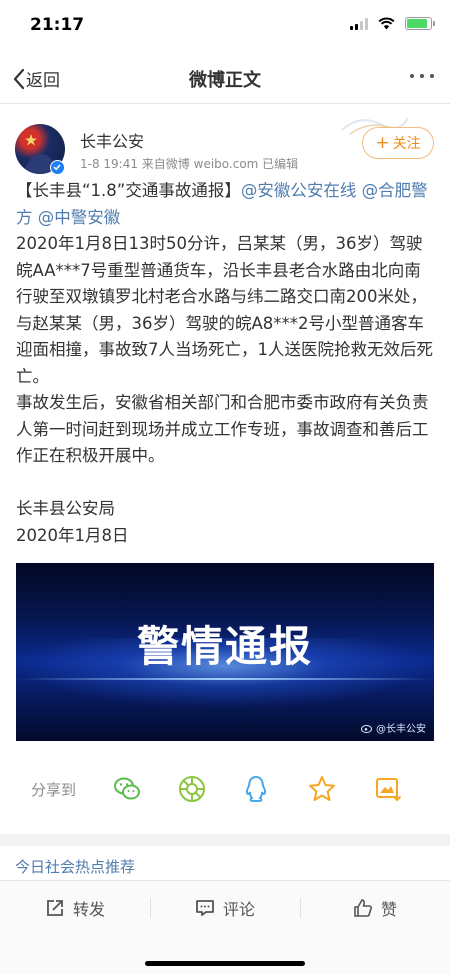 The width and height of the screenshot is (450, 974). Describe the element at coordinates (225, 790) in the screenshot. I see `share-row: 分享到` at that location.